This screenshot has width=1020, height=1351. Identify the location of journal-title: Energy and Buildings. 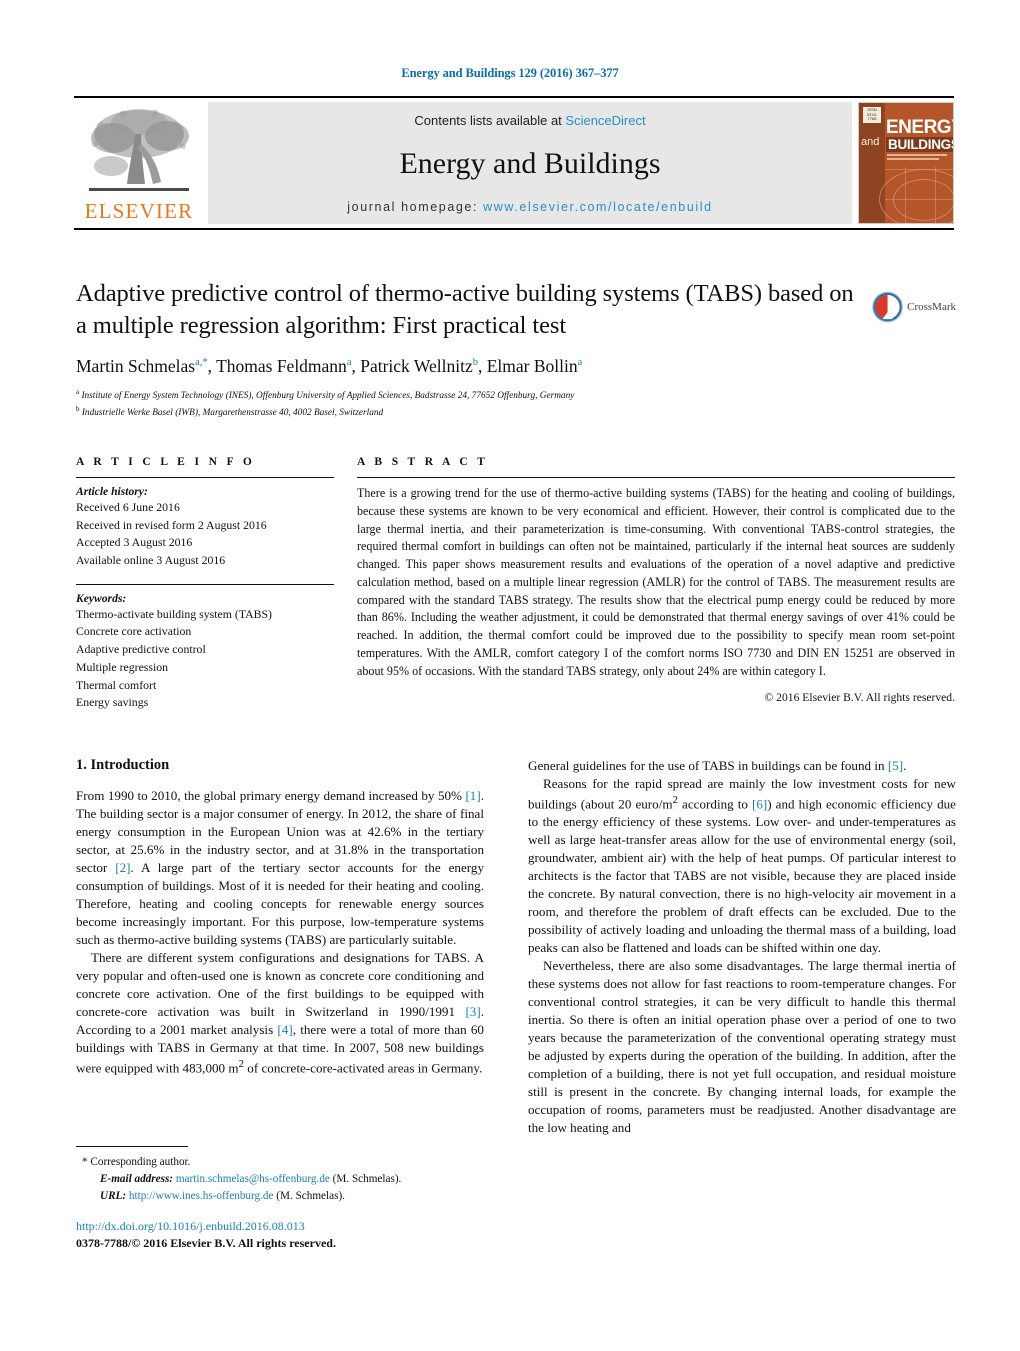
(530, 164).